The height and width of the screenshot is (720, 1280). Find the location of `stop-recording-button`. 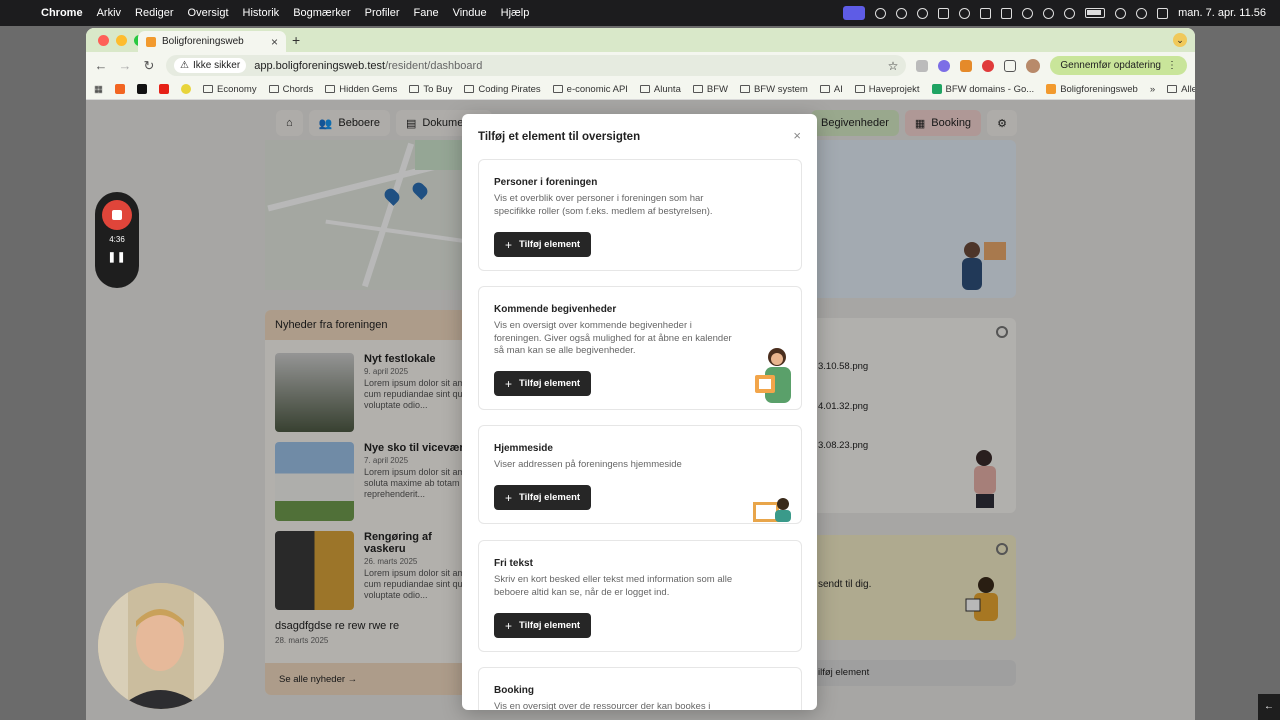

stop-recording-button is located at coordinates (117, 215).